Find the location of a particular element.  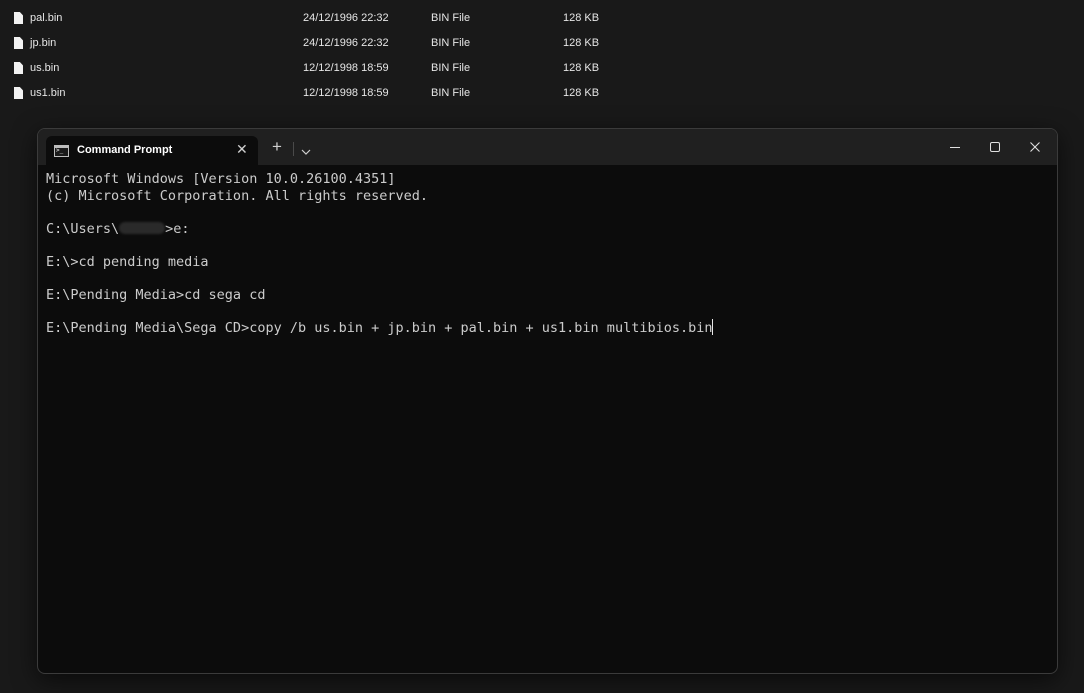

new-tab-button: + is located at coordinates (277, 146).